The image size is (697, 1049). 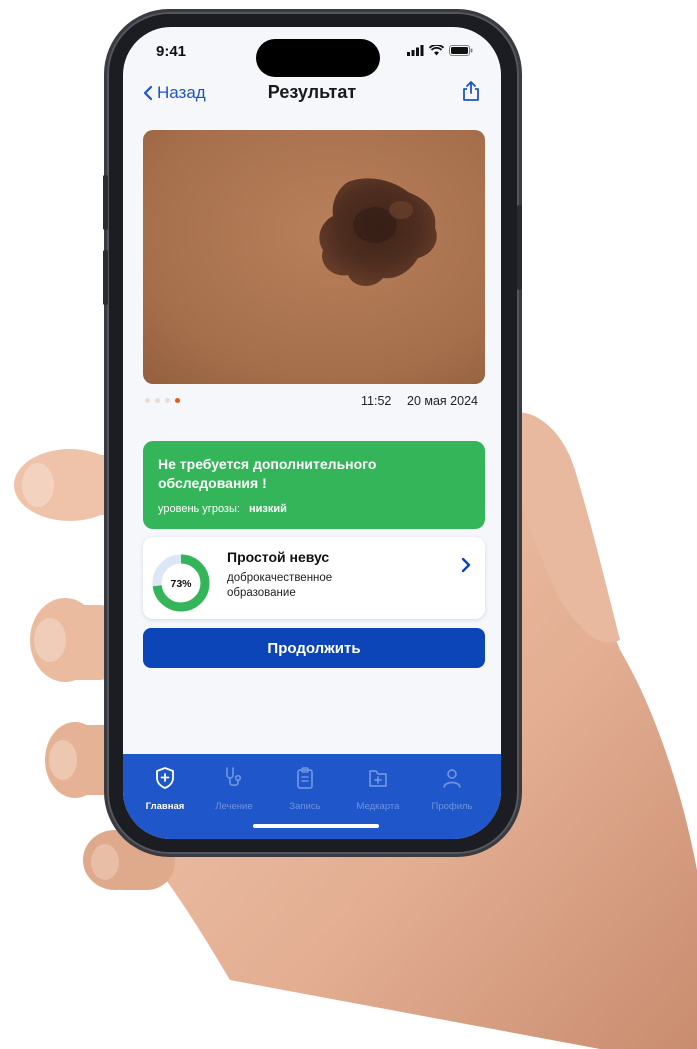 What do you see at coordinates (165, 806) in the screenshot?
I see `tab-label: Главная` at bounding box center [165, 806].